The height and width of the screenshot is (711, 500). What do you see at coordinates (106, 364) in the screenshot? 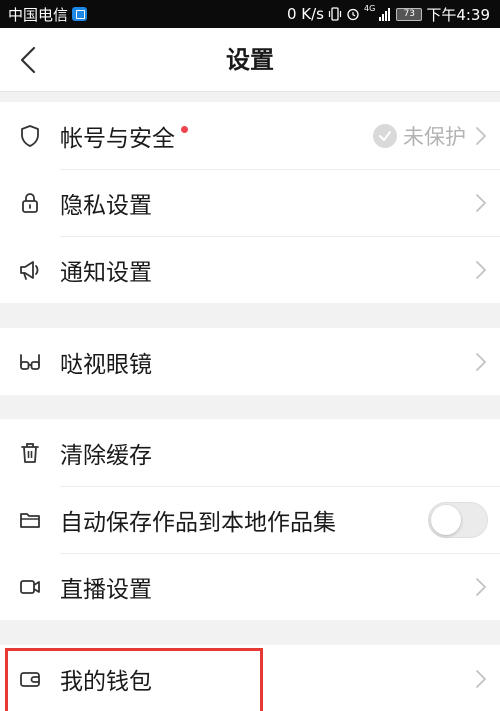
I see `row-label: 哒视眼镜` at bounding box center [106, 364].